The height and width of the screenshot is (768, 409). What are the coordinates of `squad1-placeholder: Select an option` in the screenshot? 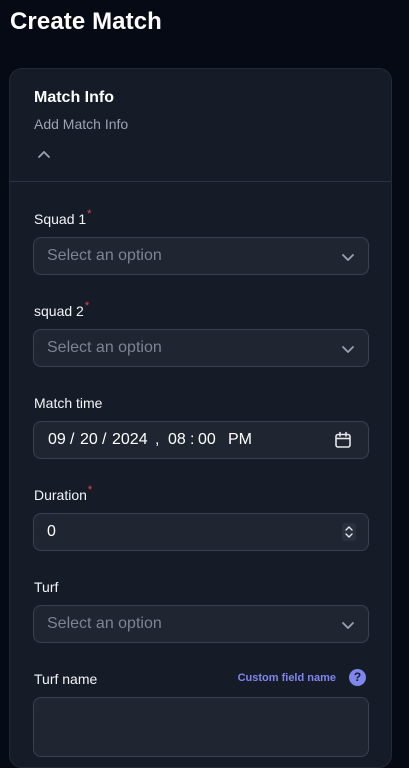 It's located at (104, 255).